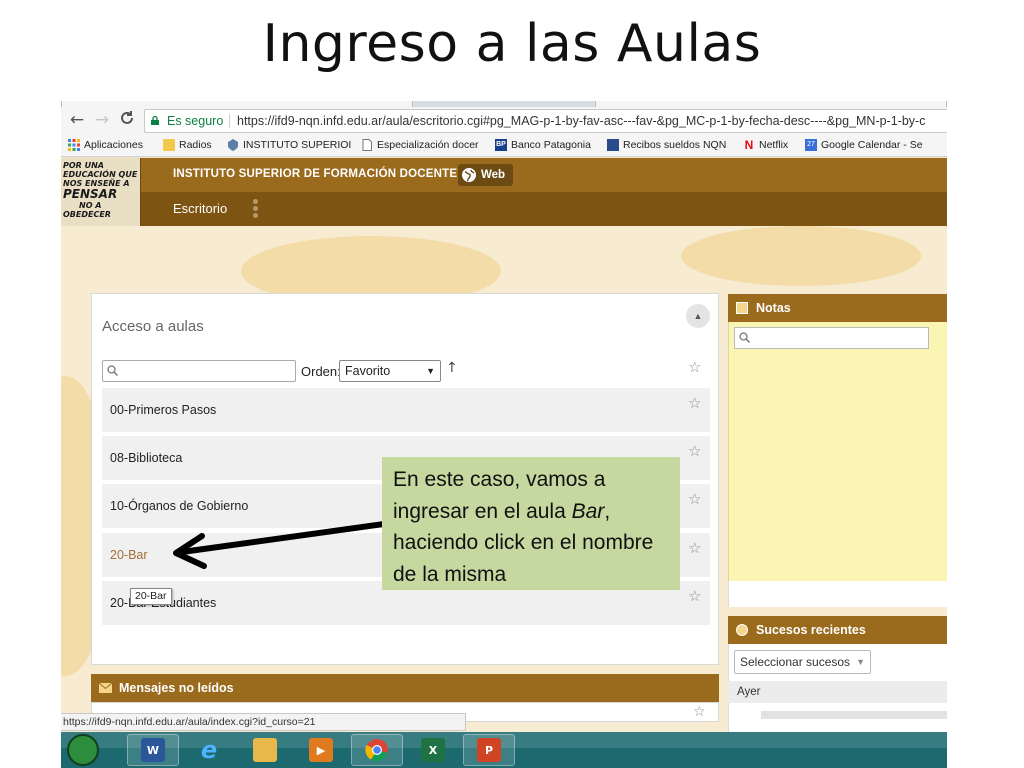 The width and height of the screenshot is (1024, 768). I want to click on notas-header: Notas, so click(837, 308).